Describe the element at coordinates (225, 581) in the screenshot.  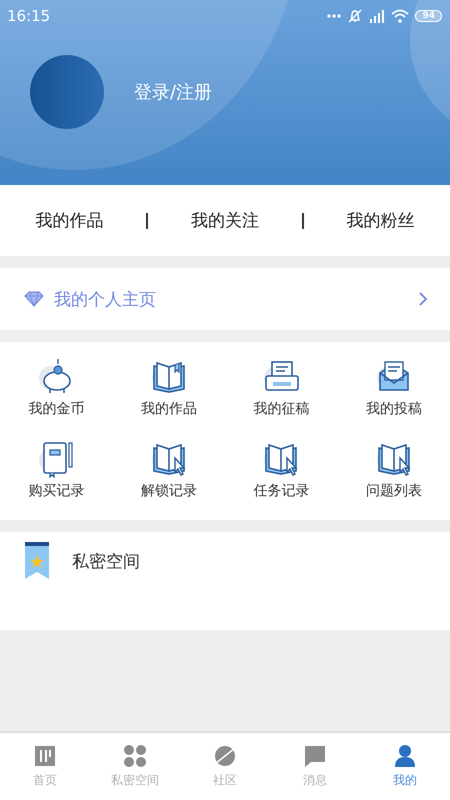
I see `private-space-row: 私密空间` at that location.